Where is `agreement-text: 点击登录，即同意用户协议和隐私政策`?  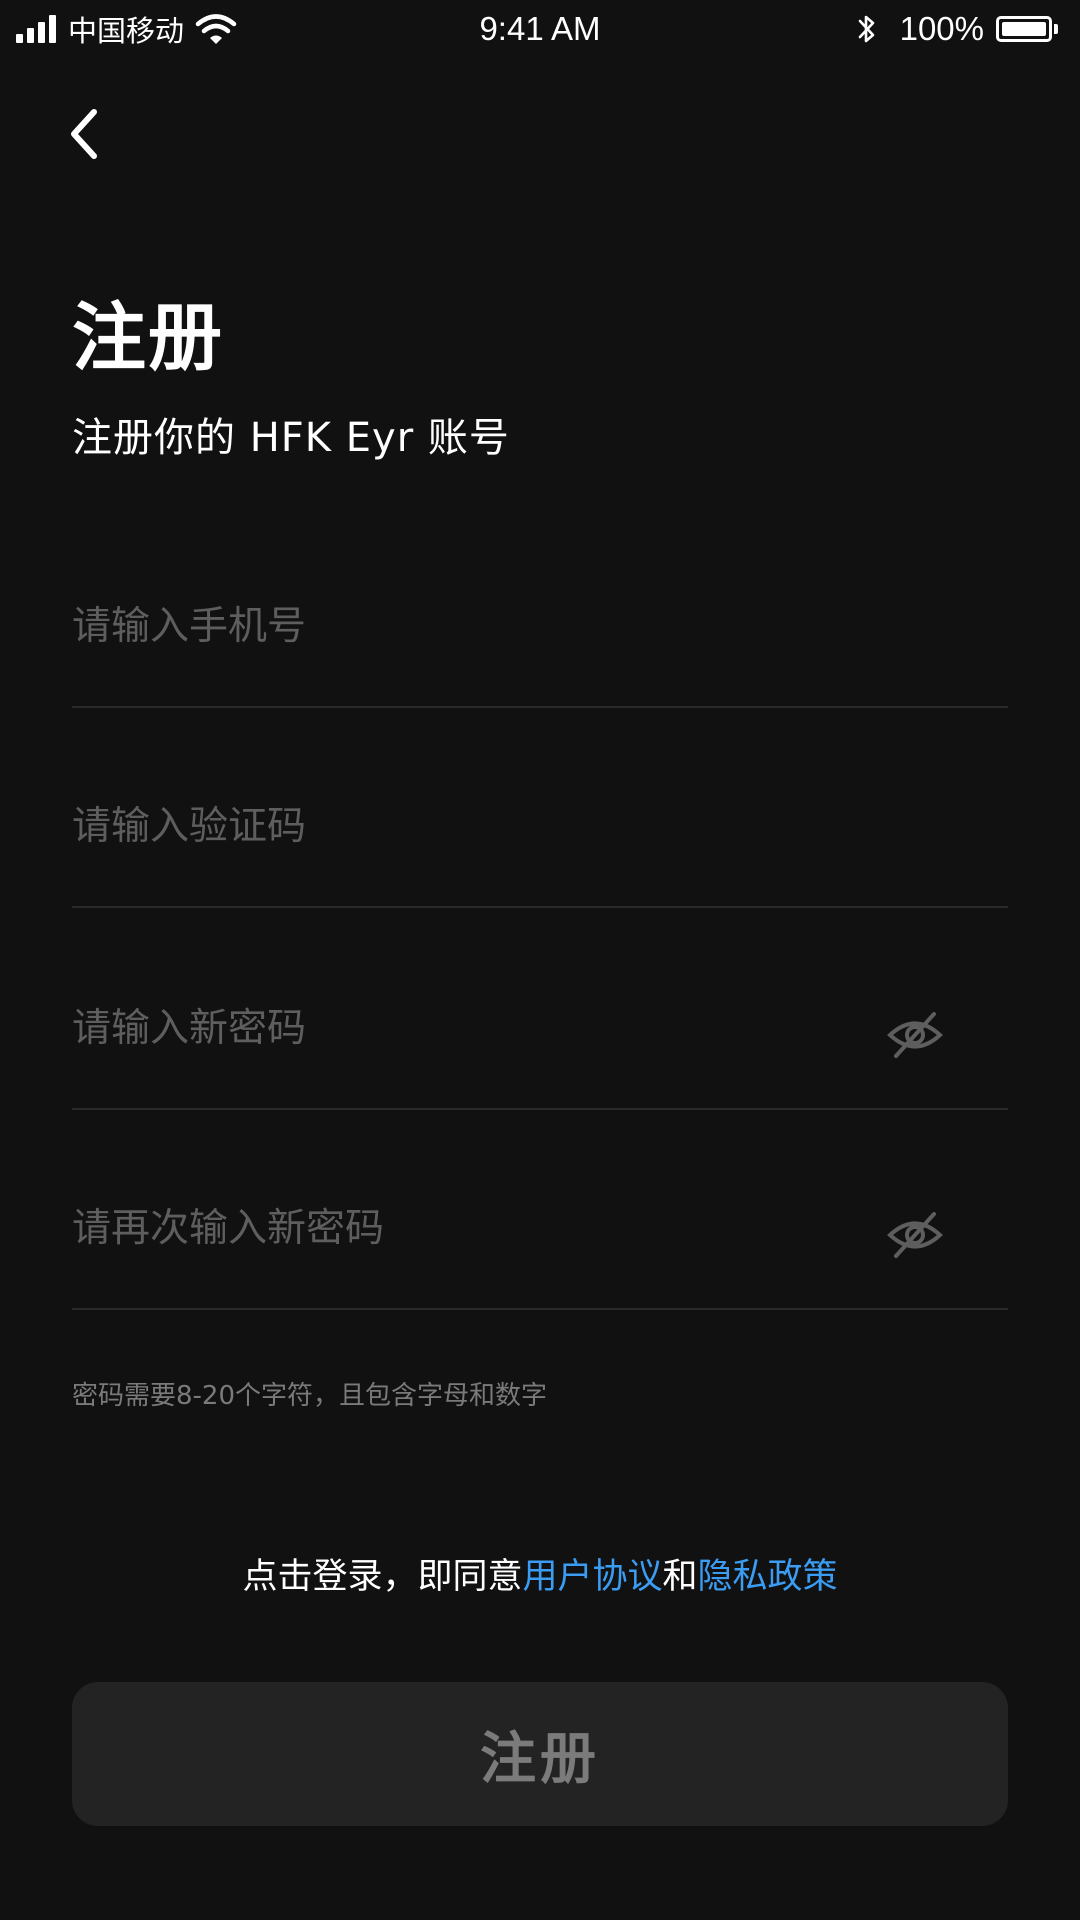 agreement-text: 点击登录，即同意用户协议和隐私政策 is located at coordinates (540, 1577).